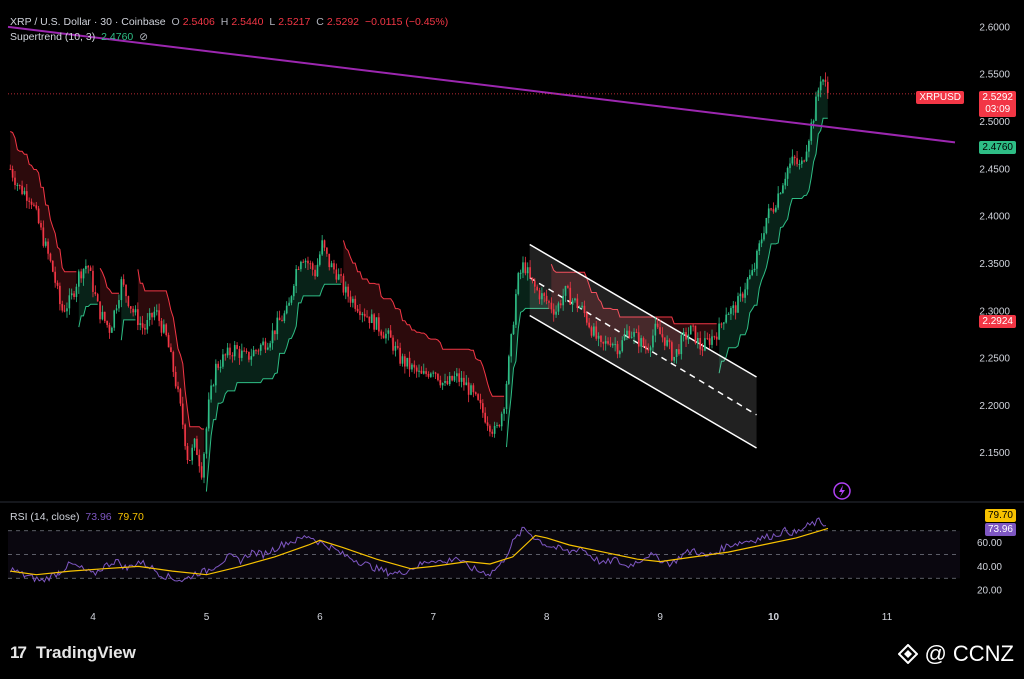 The width and height of the screenshot is (1024, 679). What do you see at coordinates (320, 22) in the screenshot?
I see `close-label: C` at bounding box center [320, 22].